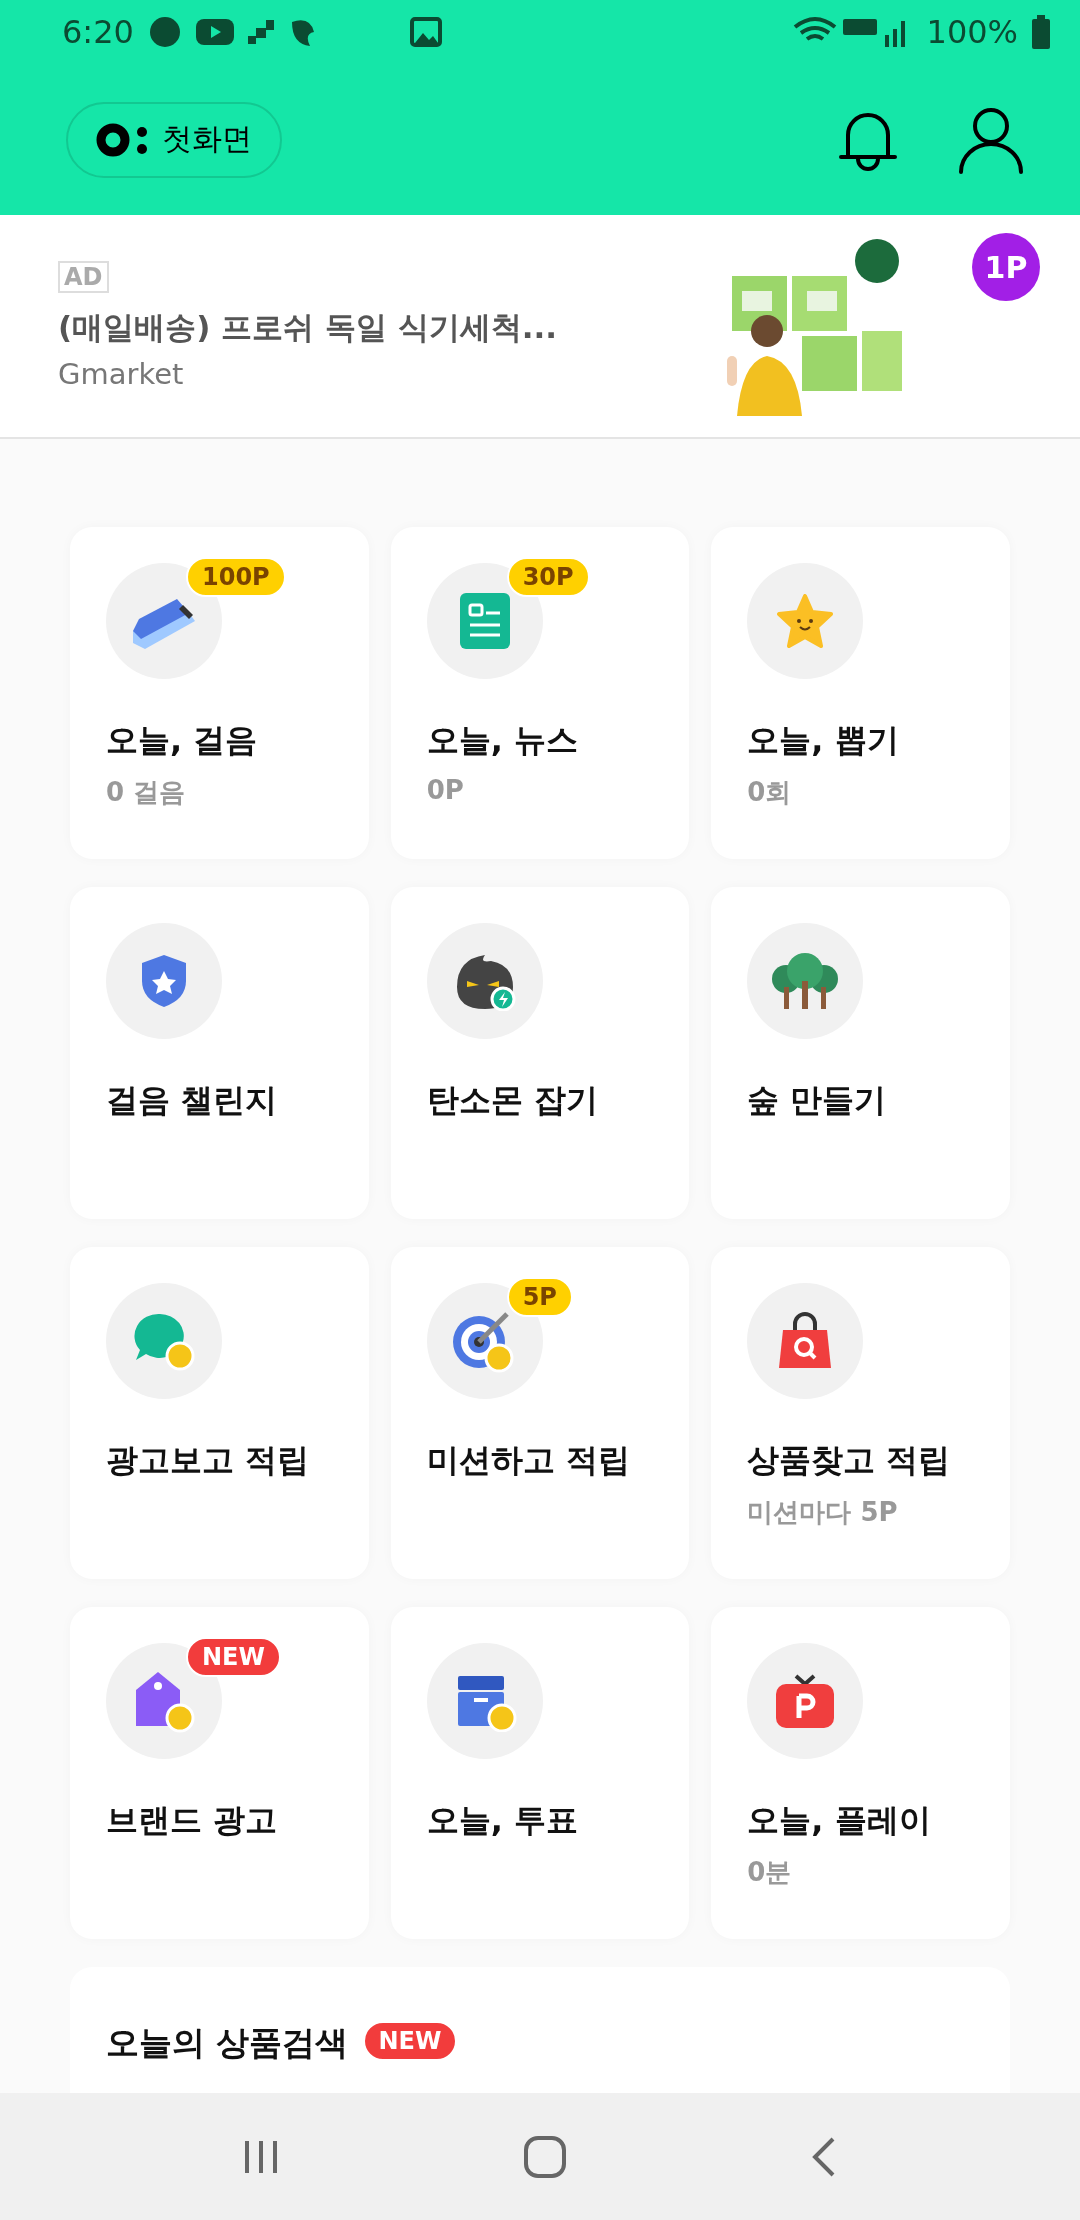  What do you see at coordinates (484, 621) in the screenshot?
I see `document-icon` at bounding box center [484, 621].